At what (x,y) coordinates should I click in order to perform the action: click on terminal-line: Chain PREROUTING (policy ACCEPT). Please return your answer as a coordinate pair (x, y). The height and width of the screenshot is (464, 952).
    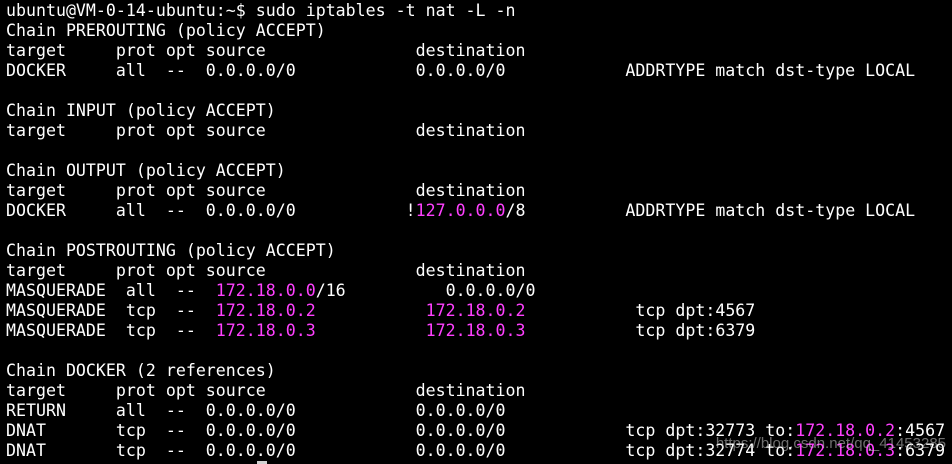
    Looking at the image, I should click on (479, 31).